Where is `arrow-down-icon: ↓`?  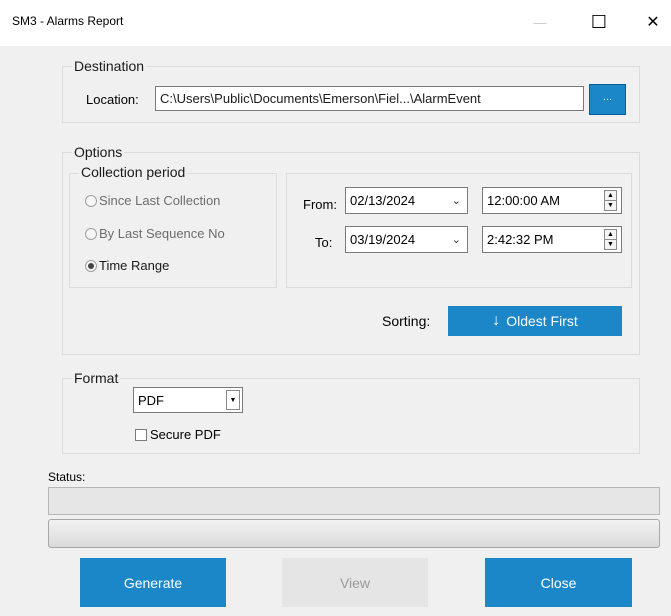
arrow-down-icon: ↓ is located at coordinates (496, 320).